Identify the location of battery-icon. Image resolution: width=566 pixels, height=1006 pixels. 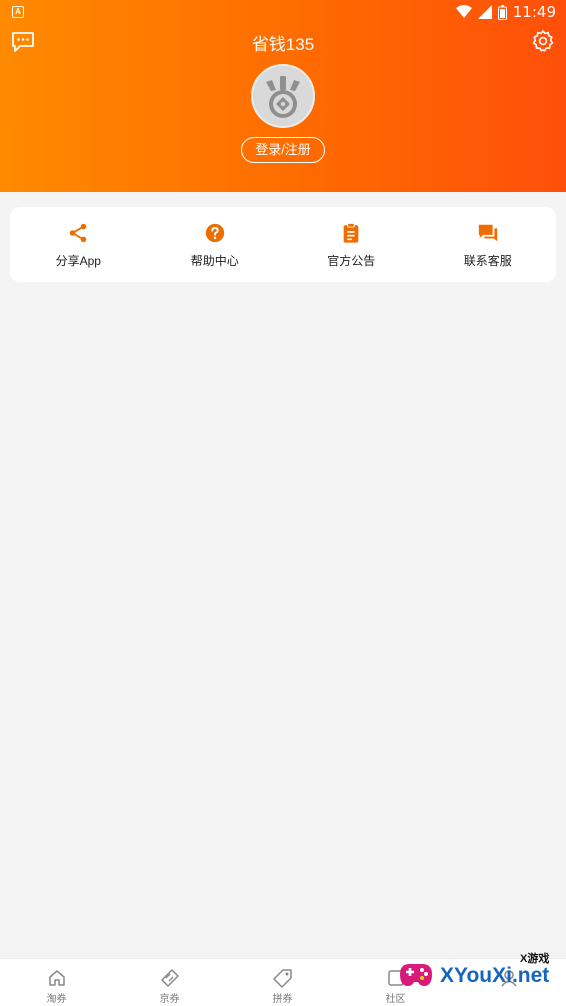
(502, 12).